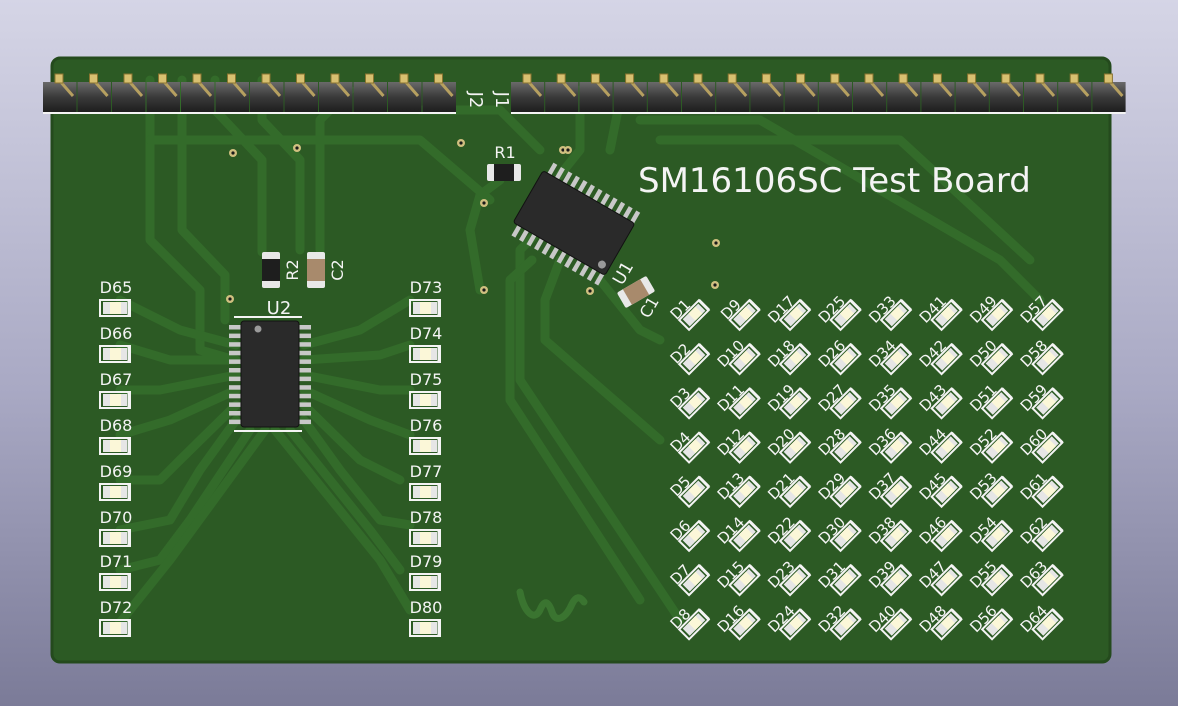  I want to click on led-label: D69, so click(116, 471).